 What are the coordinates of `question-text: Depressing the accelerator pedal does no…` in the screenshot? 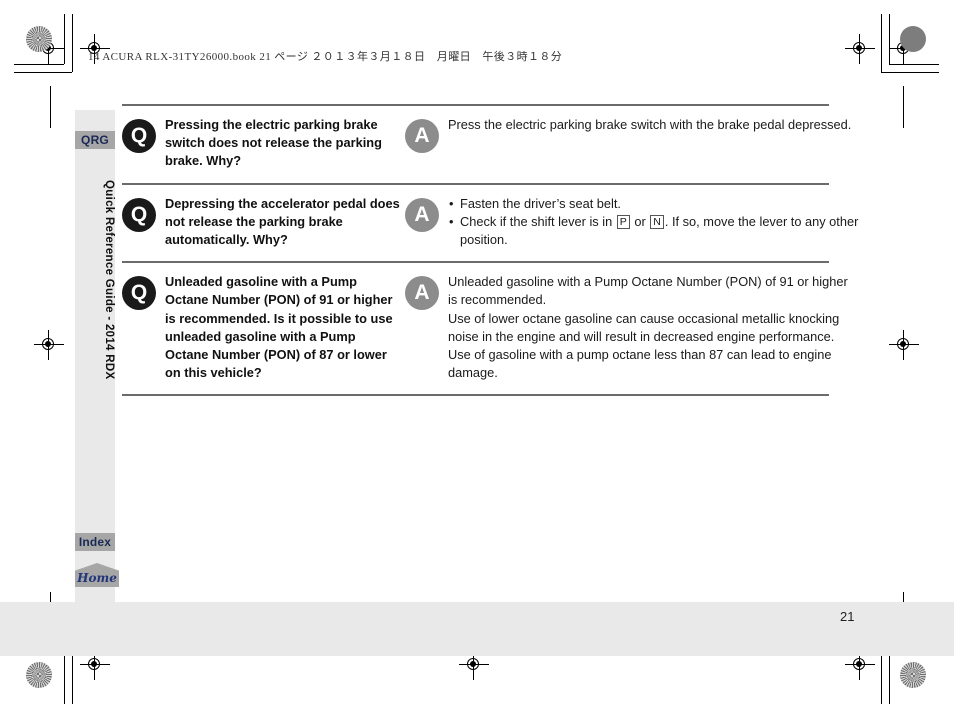 It's located at (282, 221).